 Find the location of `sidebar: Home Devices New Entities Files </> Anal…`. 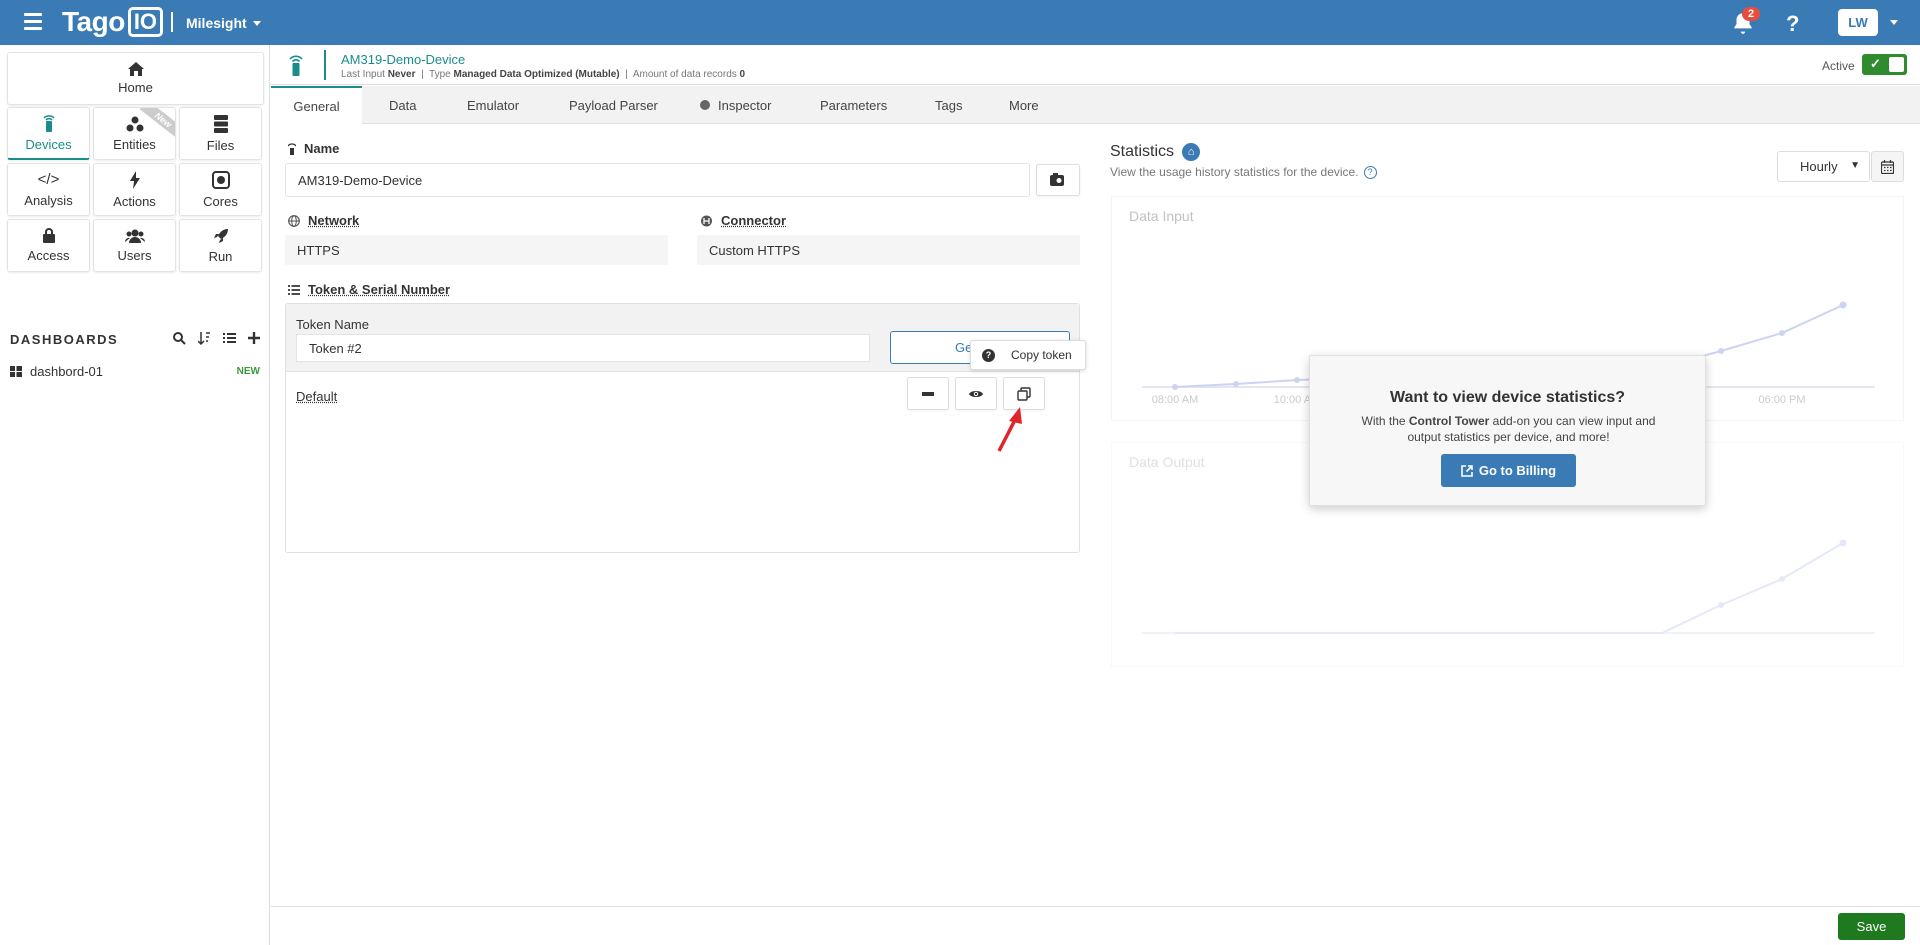

sidebar: Home Devices New Entities Files </> Anal… is located at coordinates (135, 495).